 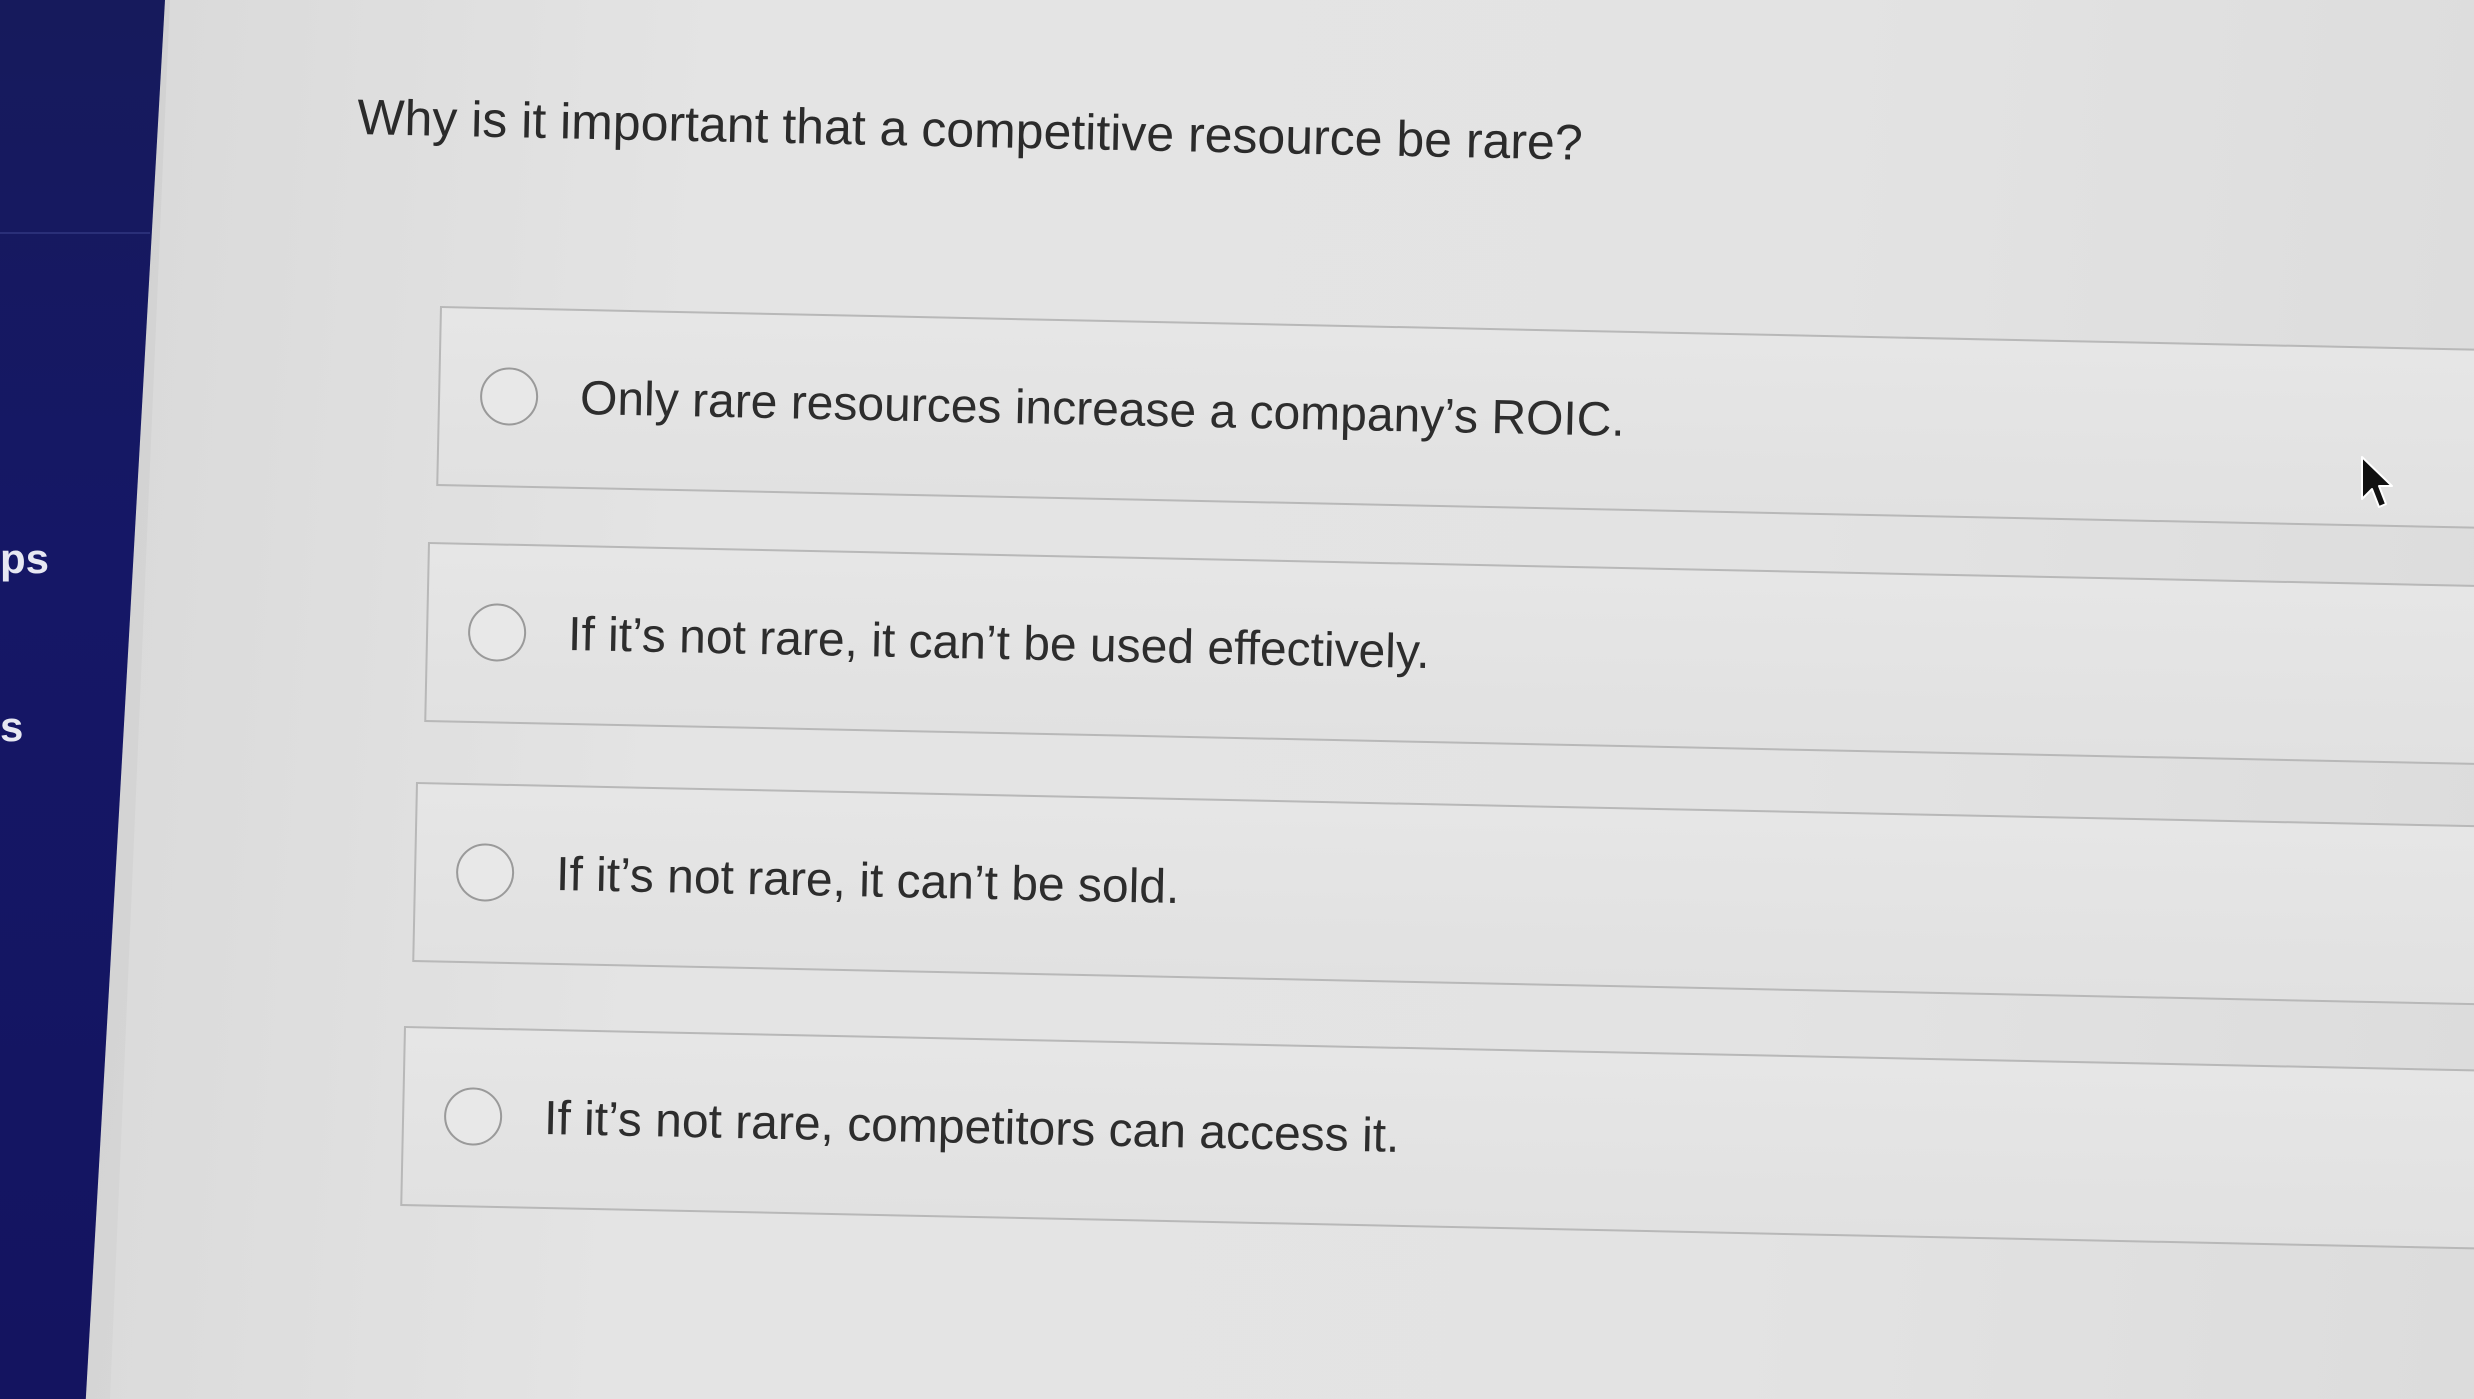 What do you see at coordinates (75, 233) in the screenshot?
I see `sidebar-divider` at bounding box center [75, 233].